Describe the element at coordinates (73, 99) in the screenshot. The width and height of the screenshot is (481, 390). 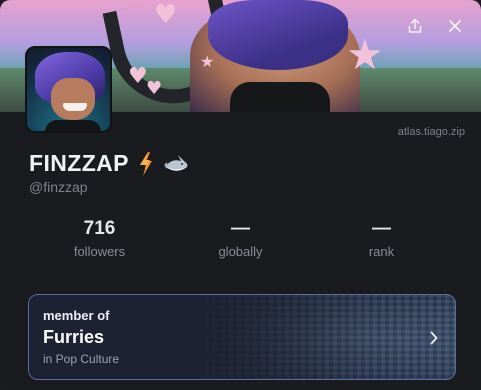
I see `avatar-face` at that location.